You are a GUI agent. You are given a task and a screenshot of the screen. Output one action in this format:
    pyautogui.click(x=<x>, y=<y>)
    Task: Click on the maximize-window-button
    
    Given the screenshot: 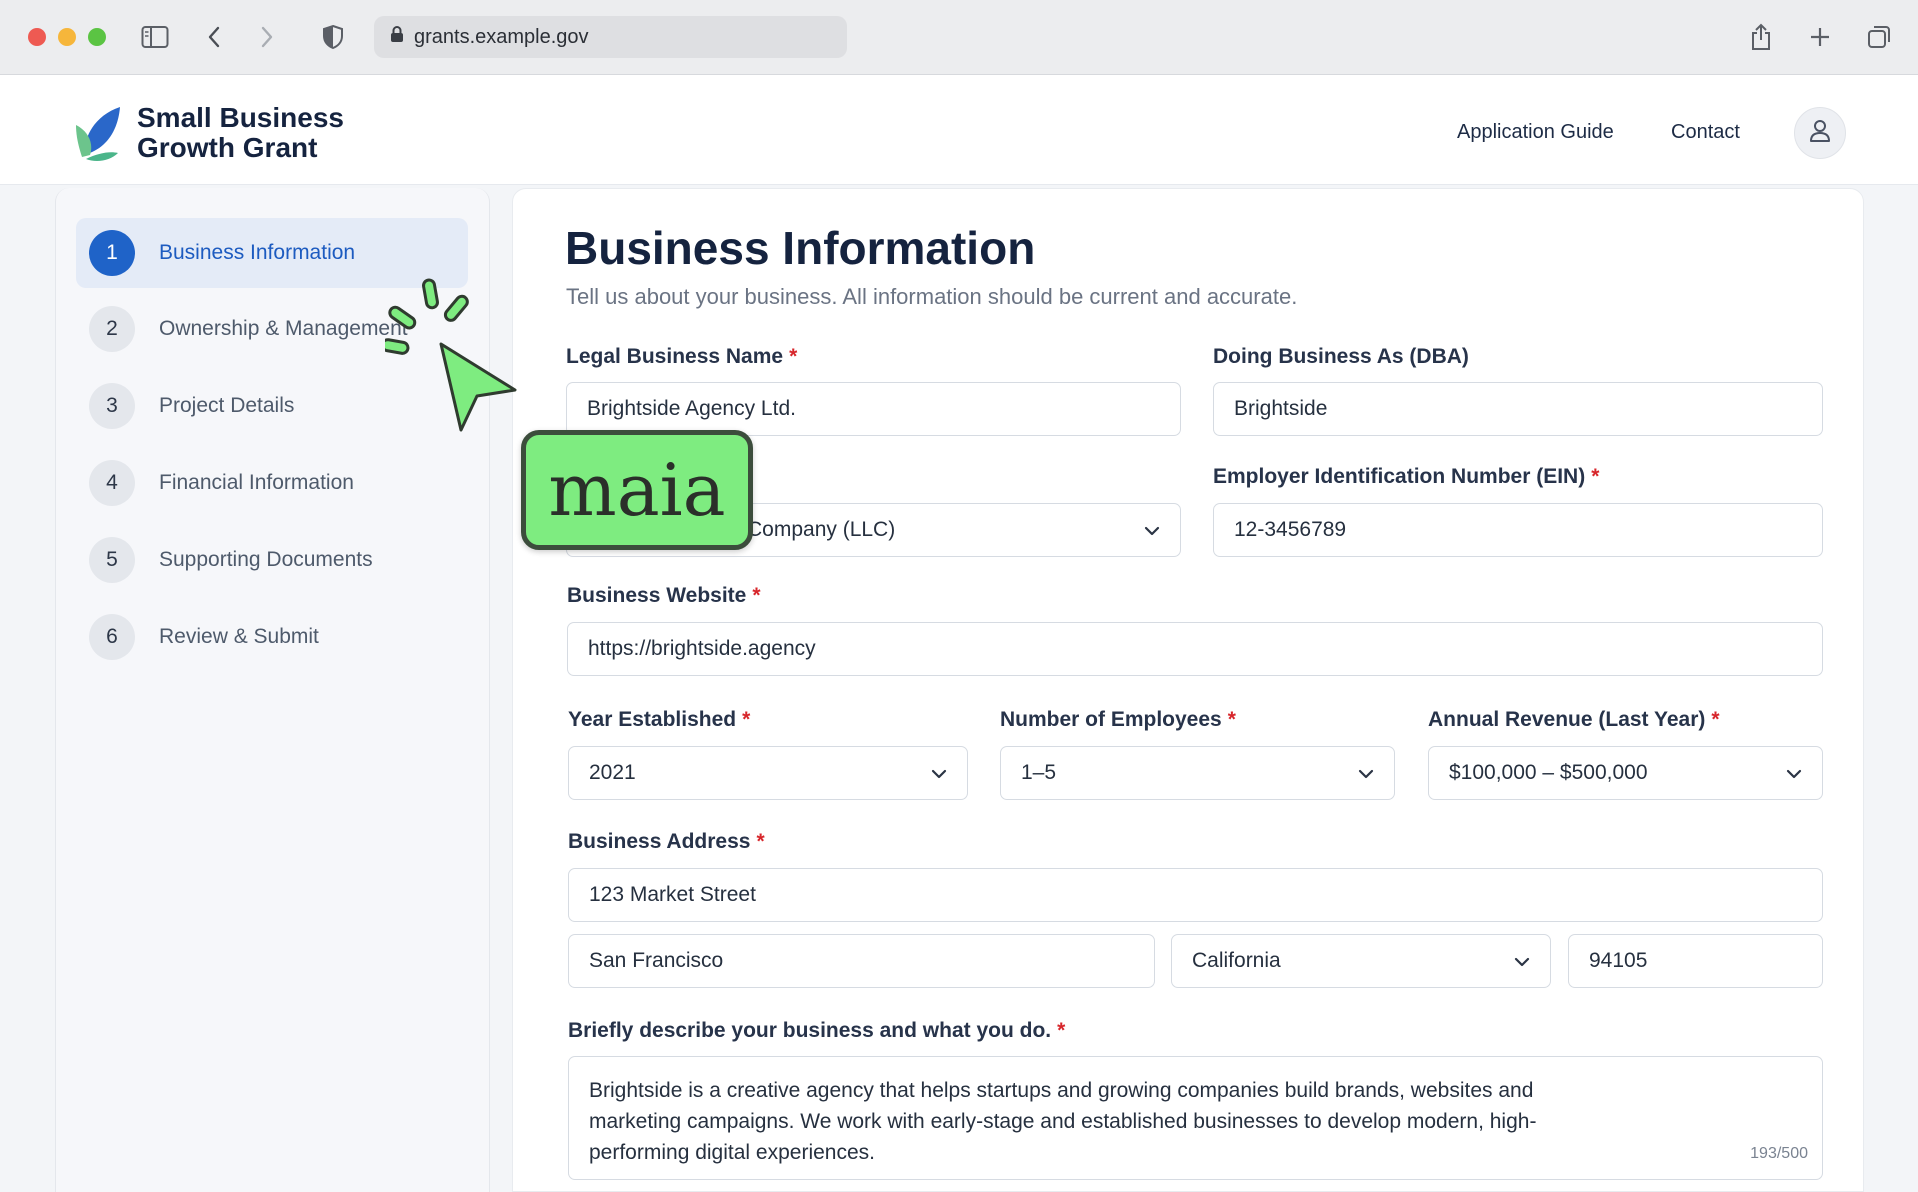 What is the action you would take?
    pyautogui.click(x=97, y=37)
    